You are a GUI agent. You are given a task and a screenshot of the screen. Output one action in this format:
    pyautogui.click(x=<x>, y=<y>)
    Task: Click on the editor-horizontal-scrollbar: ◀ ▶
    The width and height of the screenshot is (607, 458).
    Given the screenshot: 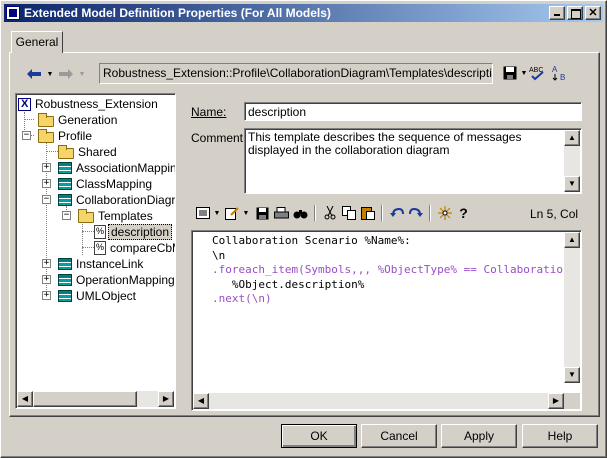 What is the action you would take?
    pyautogui.click(x=378, y=401)
    